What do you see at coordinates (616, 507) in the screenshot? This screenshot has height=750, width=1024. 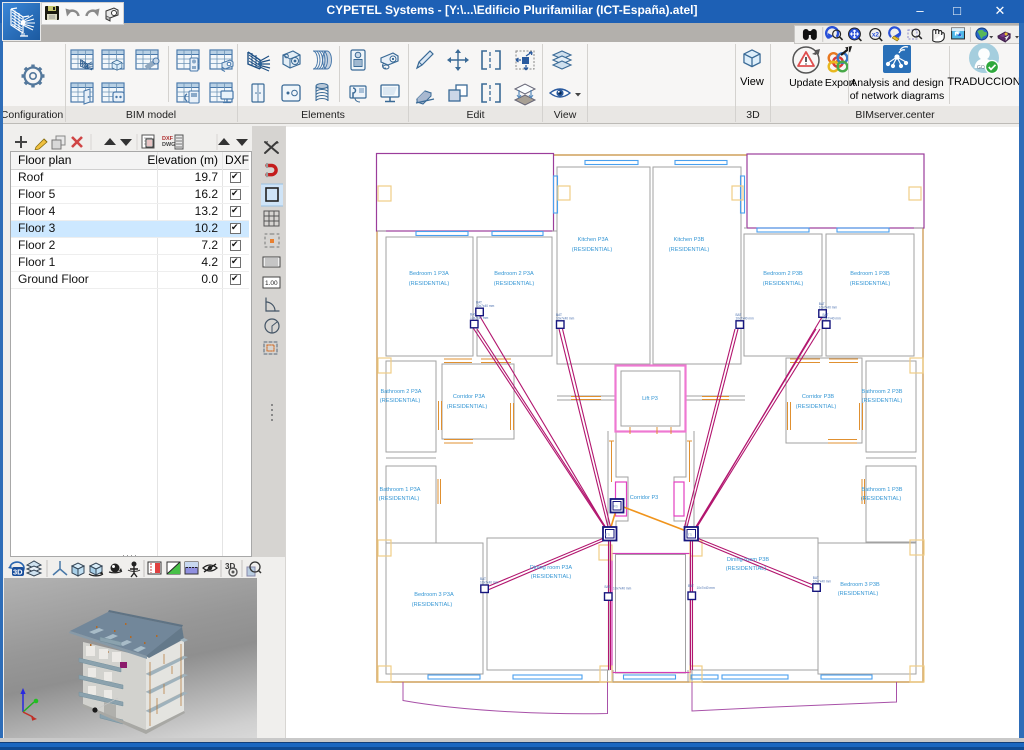 I see `svg-text: RS` at bounding box center [616, 507].